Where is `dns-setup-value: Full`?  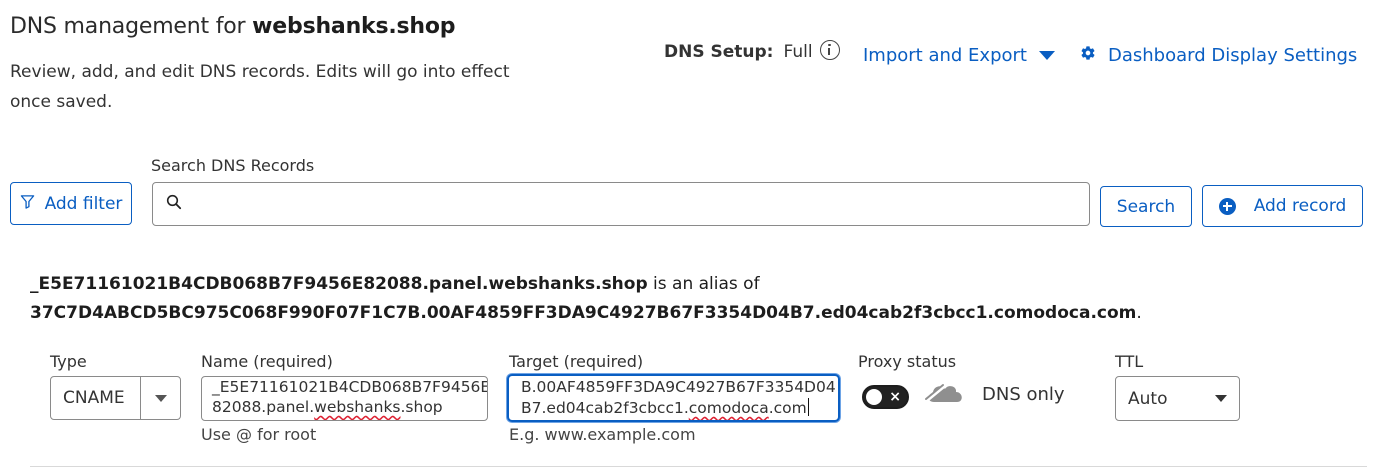
dns-setup-value: Full is located at coordinates (798, 52).